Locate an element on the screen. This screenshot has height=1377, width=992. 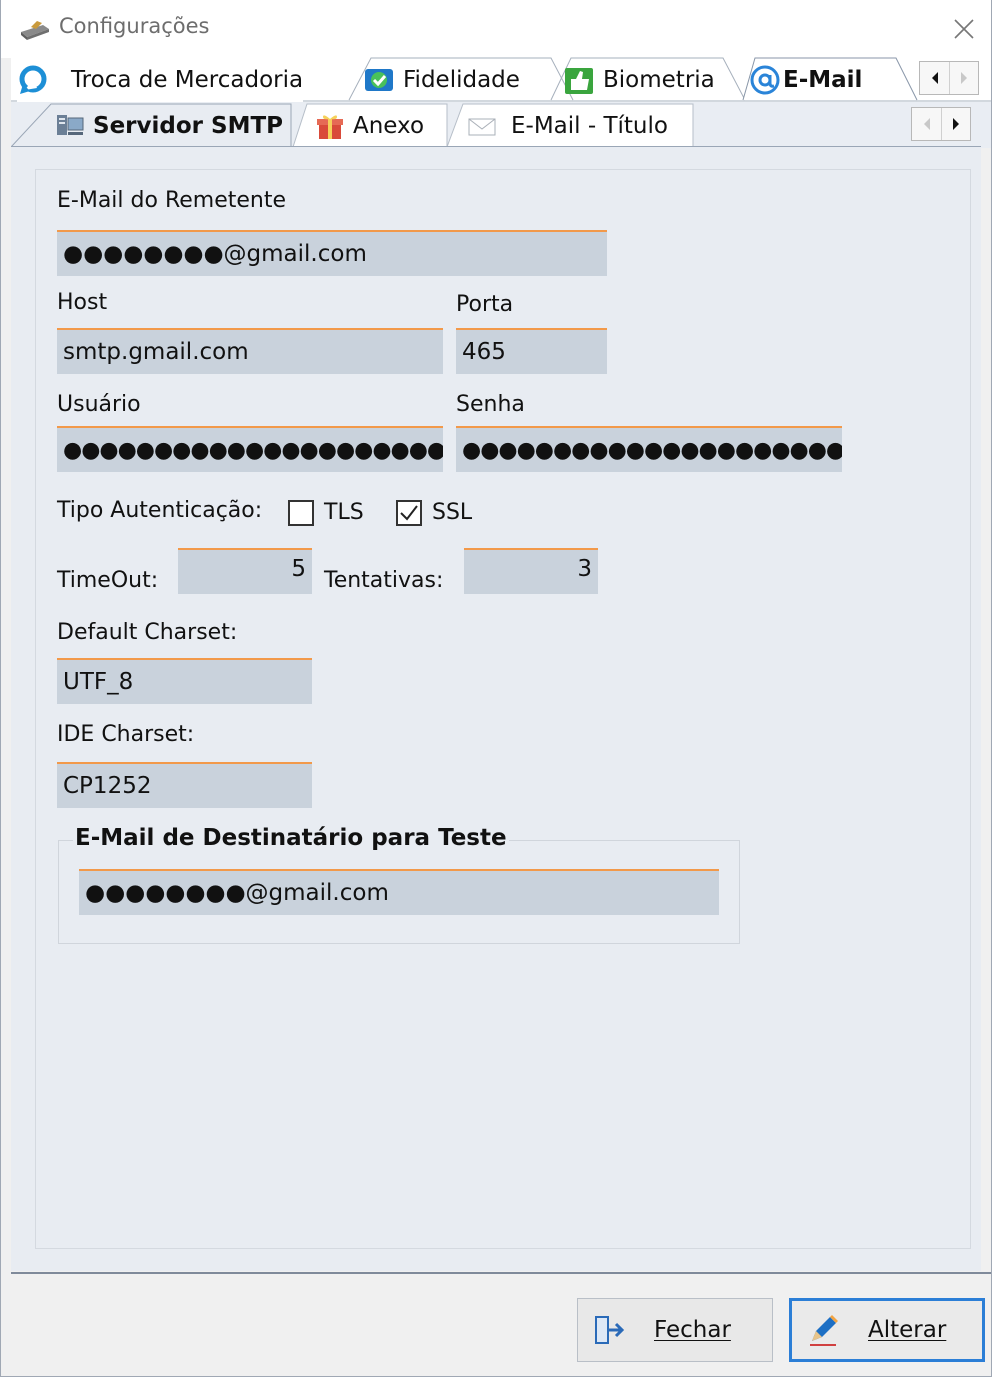
tab-servidor-smtp: Servidor SMTP is located at coordinates (169, 126).